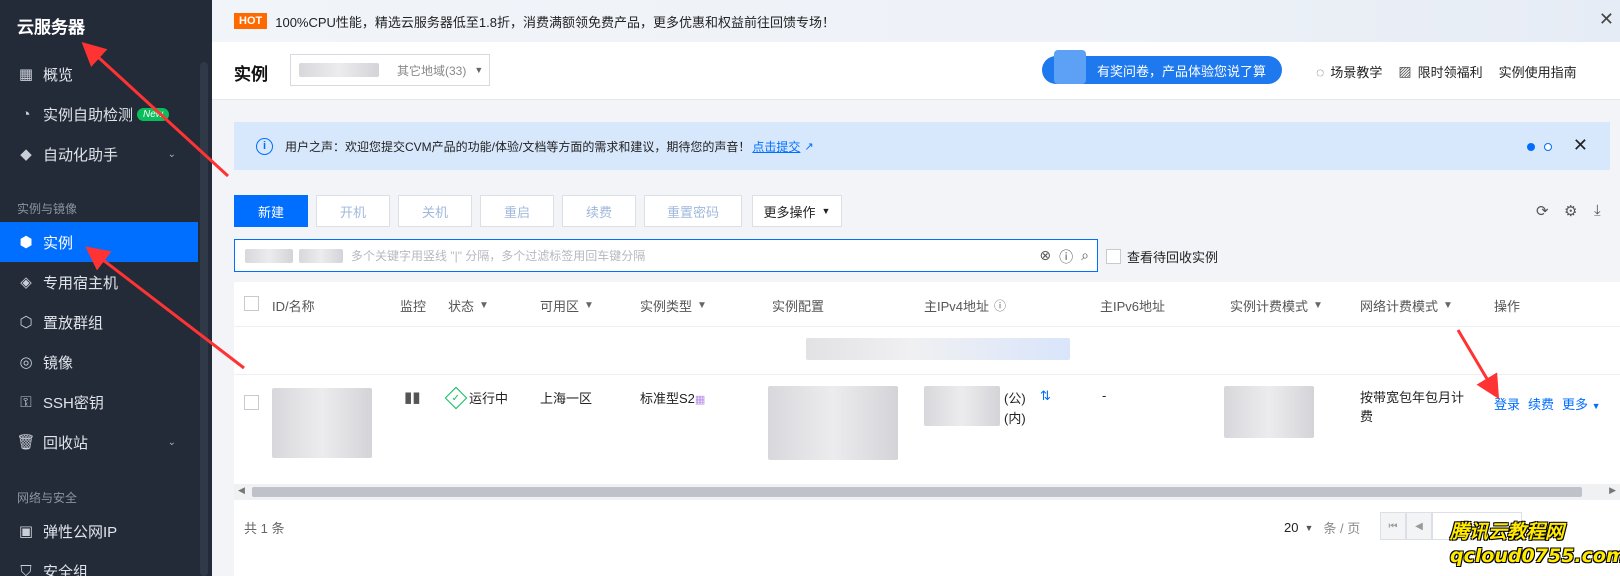  Describe the element at coordinates (26, 242) in the screenshot. I see `cube-icon: ⬢` at that location.